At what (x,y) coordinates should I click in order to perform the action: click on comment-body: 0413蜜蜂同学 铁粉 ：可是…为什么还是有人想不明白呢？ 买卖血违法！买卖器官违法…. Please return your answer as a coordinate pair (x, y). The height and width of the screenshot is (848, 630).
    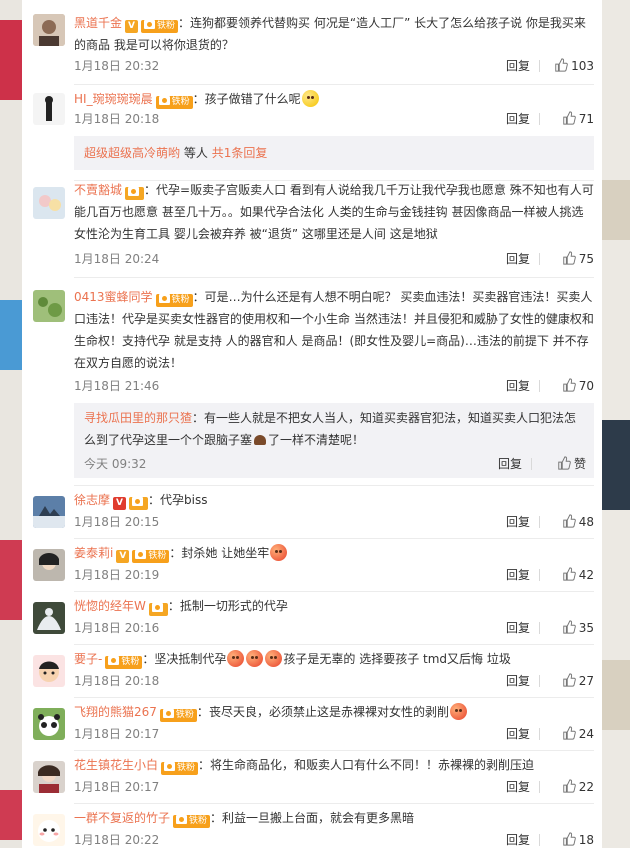
    Looking at the image, I should click on (334, 330).